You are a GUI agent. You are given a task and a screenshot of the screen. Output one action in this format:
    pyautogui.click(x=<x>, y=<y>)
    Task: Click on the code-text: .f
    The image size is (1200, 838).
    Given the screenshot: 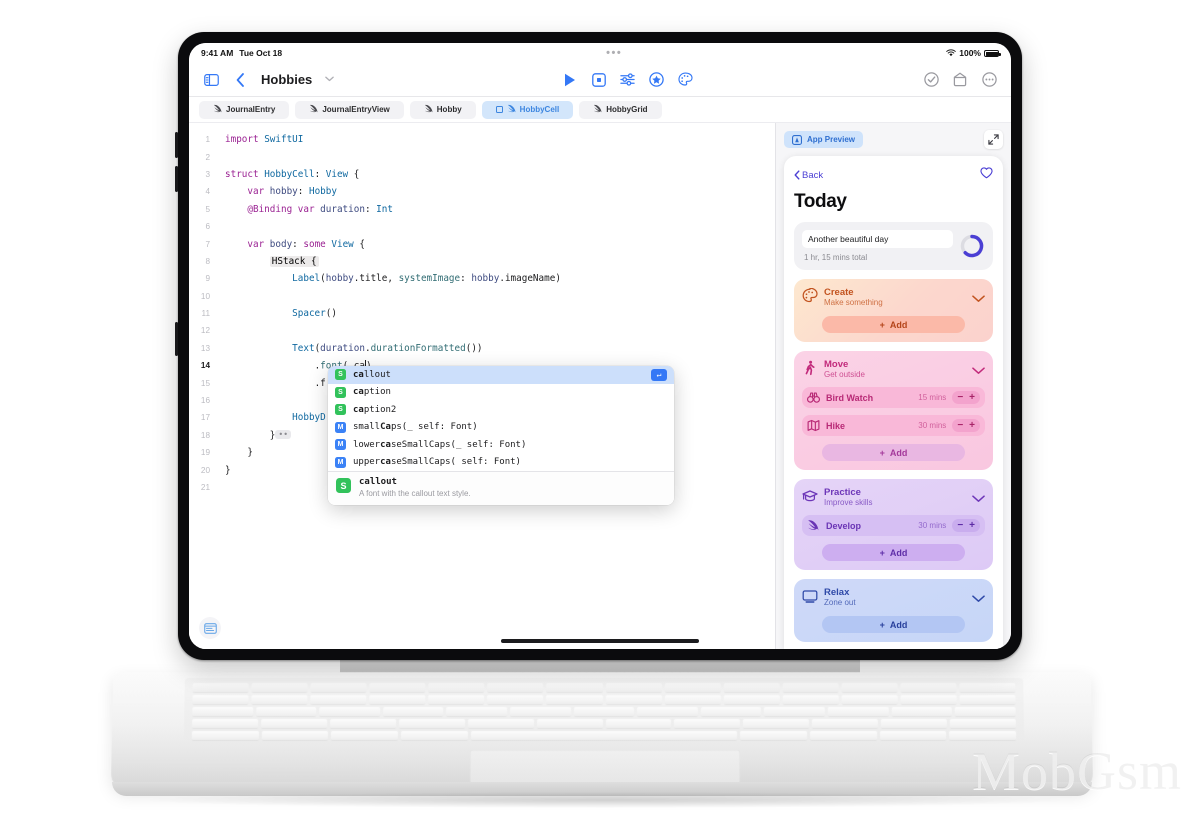 What is the action you would take?
    pyautogui.click(x=272, y=383)
    